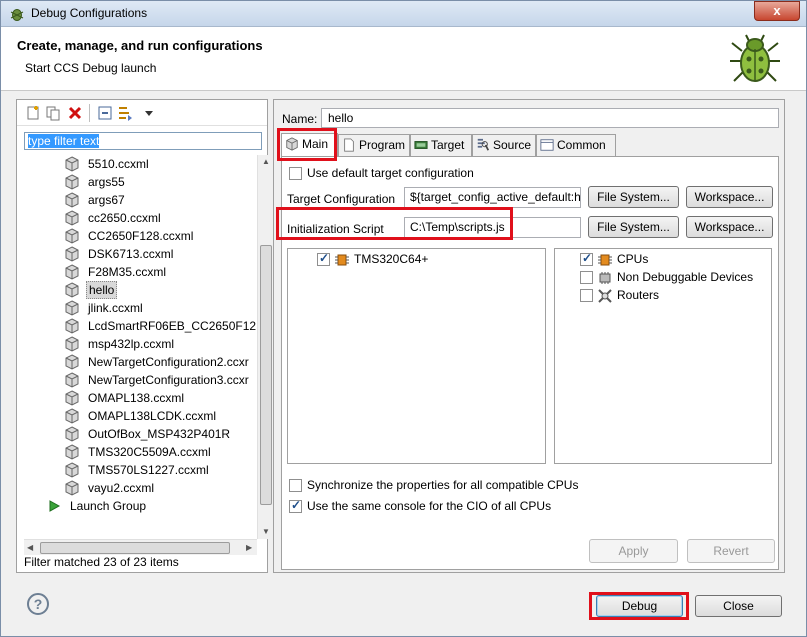 This screenshot has width=807, height=637. Describe the element at coordinates (168, 362) in the screenshot. I see `tree-item-label: NewTargetConfiguration2.ccxr` at that location.